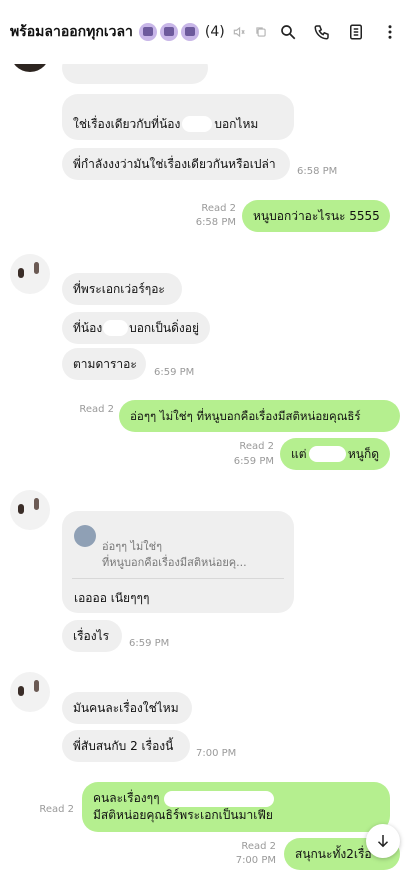  I want to click on chat-header: พร้อมลาออกทุกเวลา (4), so click(205, 32).